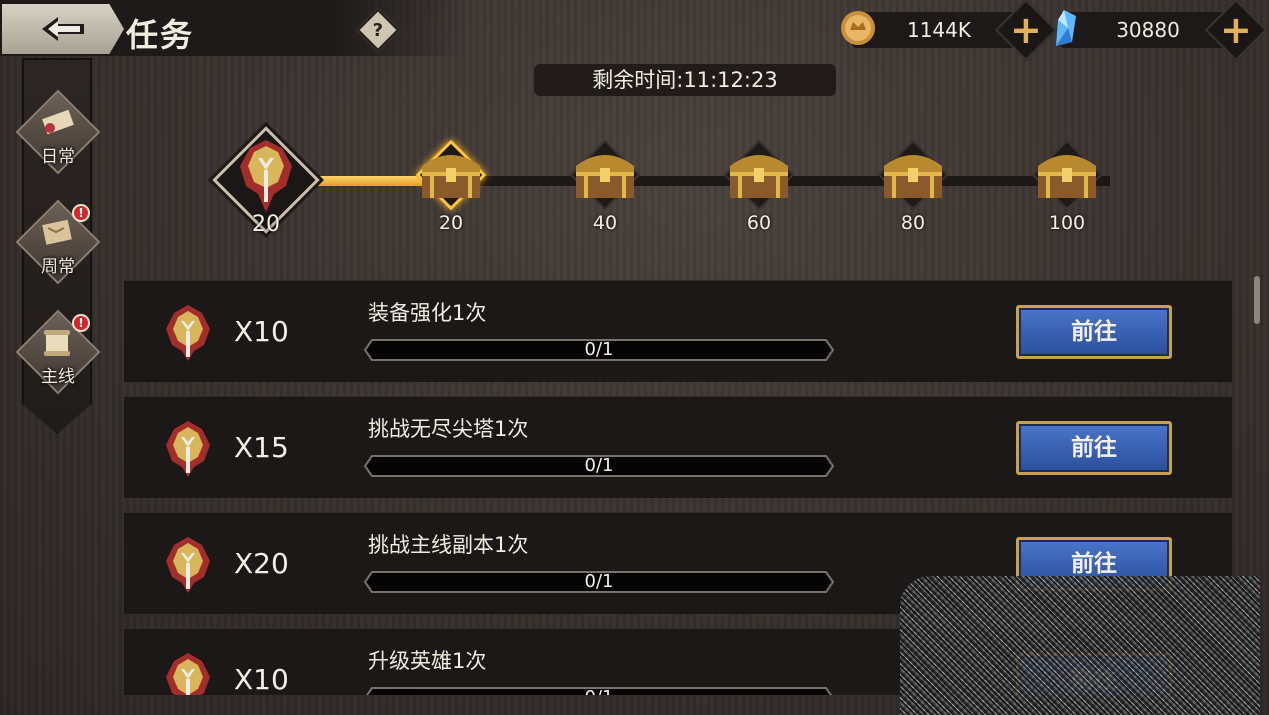 The height and width of the screenshot is (715, 1269). Describe the element at coordinates (678, 331) in the screenshot. I see `task-row: X10 装备强化1次 0/1 前往` at that location.